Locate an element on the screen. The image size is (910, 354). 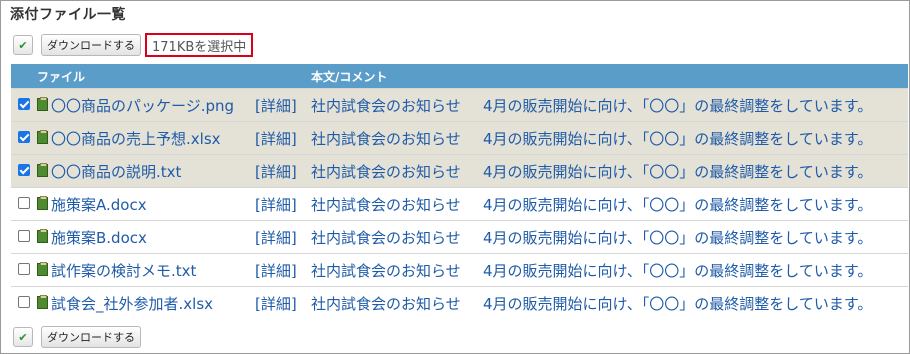
file-cell: 試食会_社外参加者.xlsx is located at coordinates (133, 302).